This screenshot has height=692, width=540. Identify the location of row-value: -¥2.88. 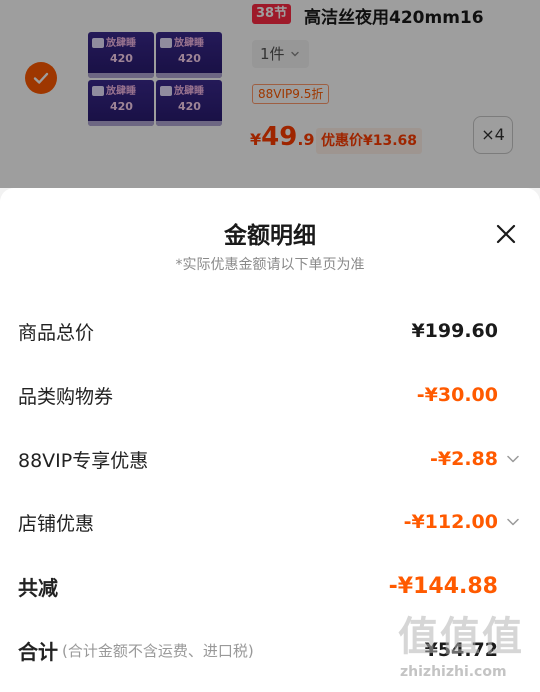
(464, 459).